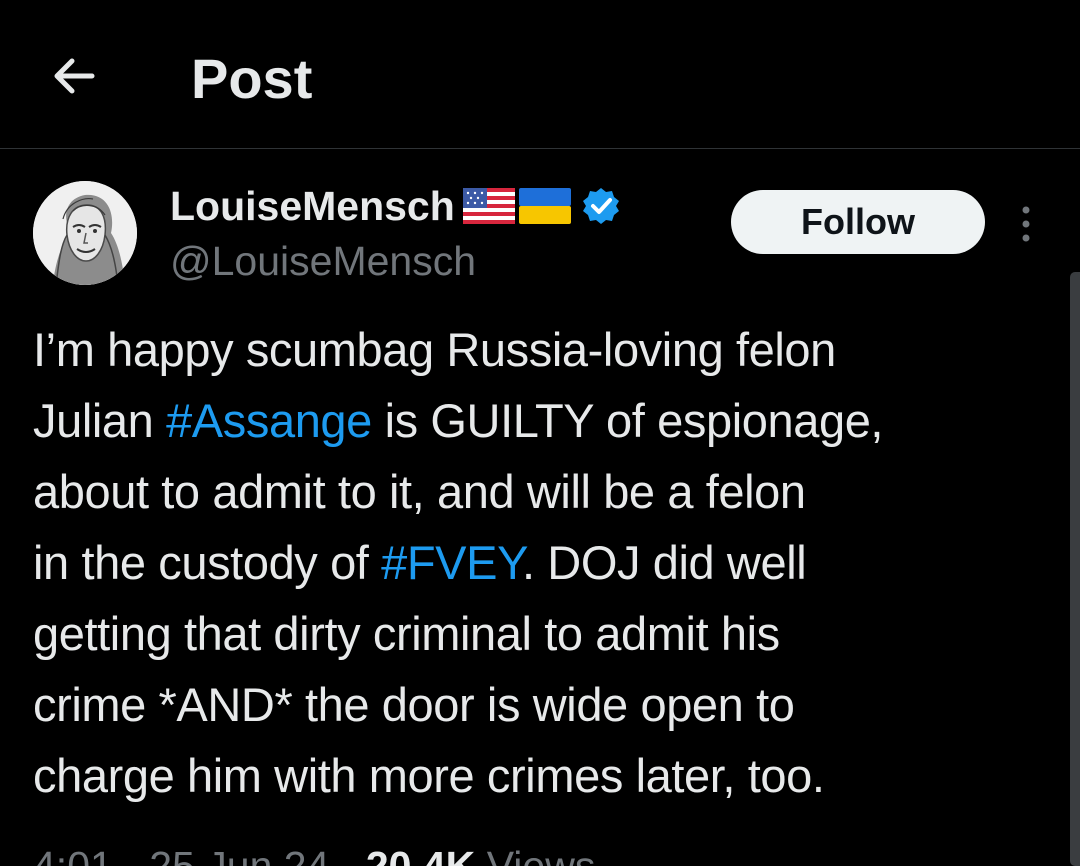  What do you see at coordinates (100, 420) in the screenshot?
I see `tweet-line-text: Julian` at bounding box center [100, 420].